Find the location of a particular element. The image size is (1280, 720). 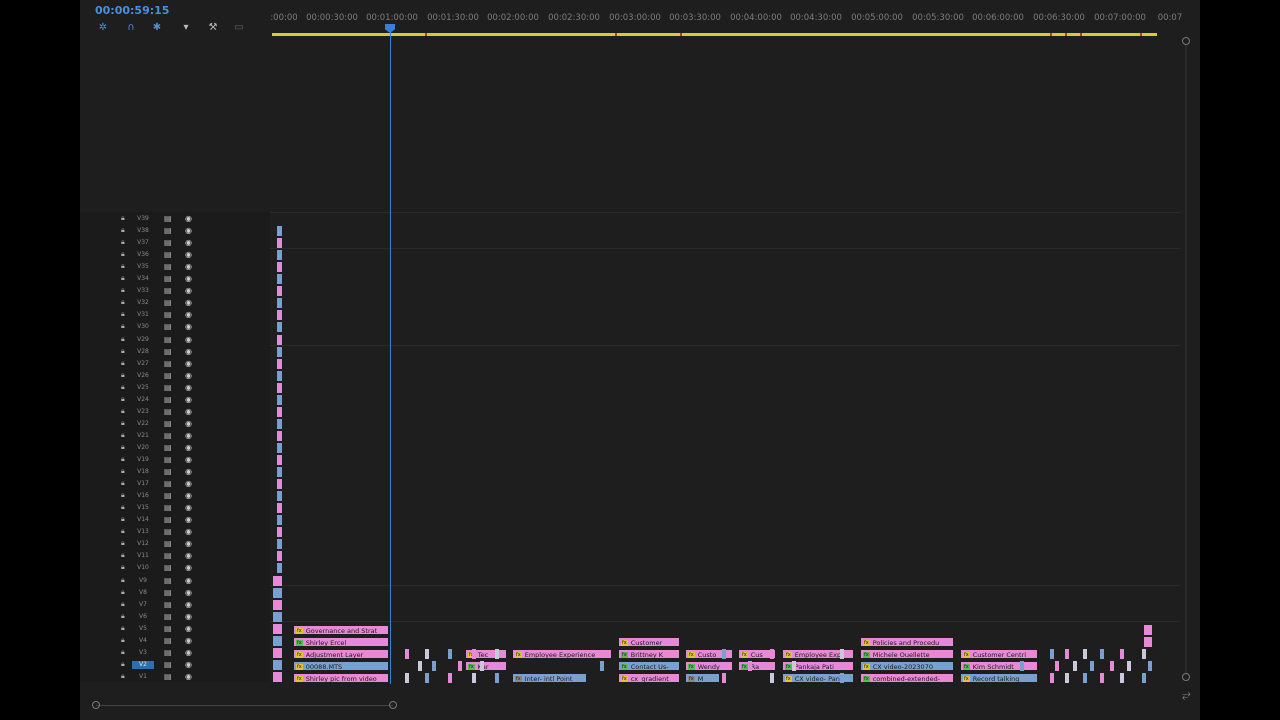

track-name: V4 is located at coordinates (143, 641).